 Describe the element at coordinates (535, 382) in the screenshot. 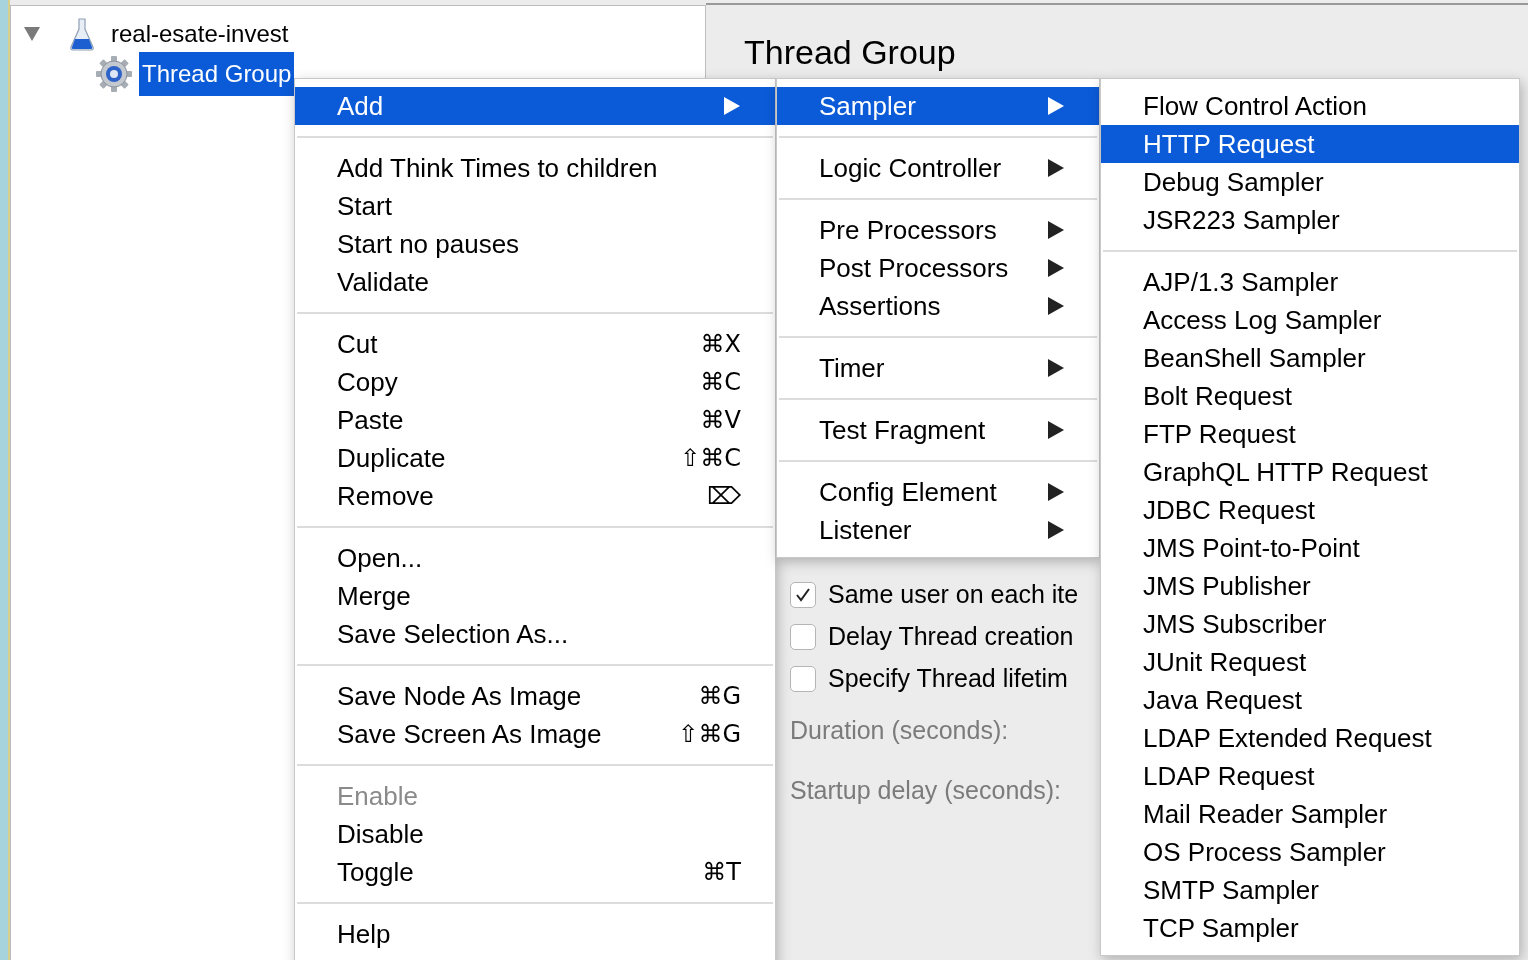

I see `menu-item: Copy ⌘C` at that location.